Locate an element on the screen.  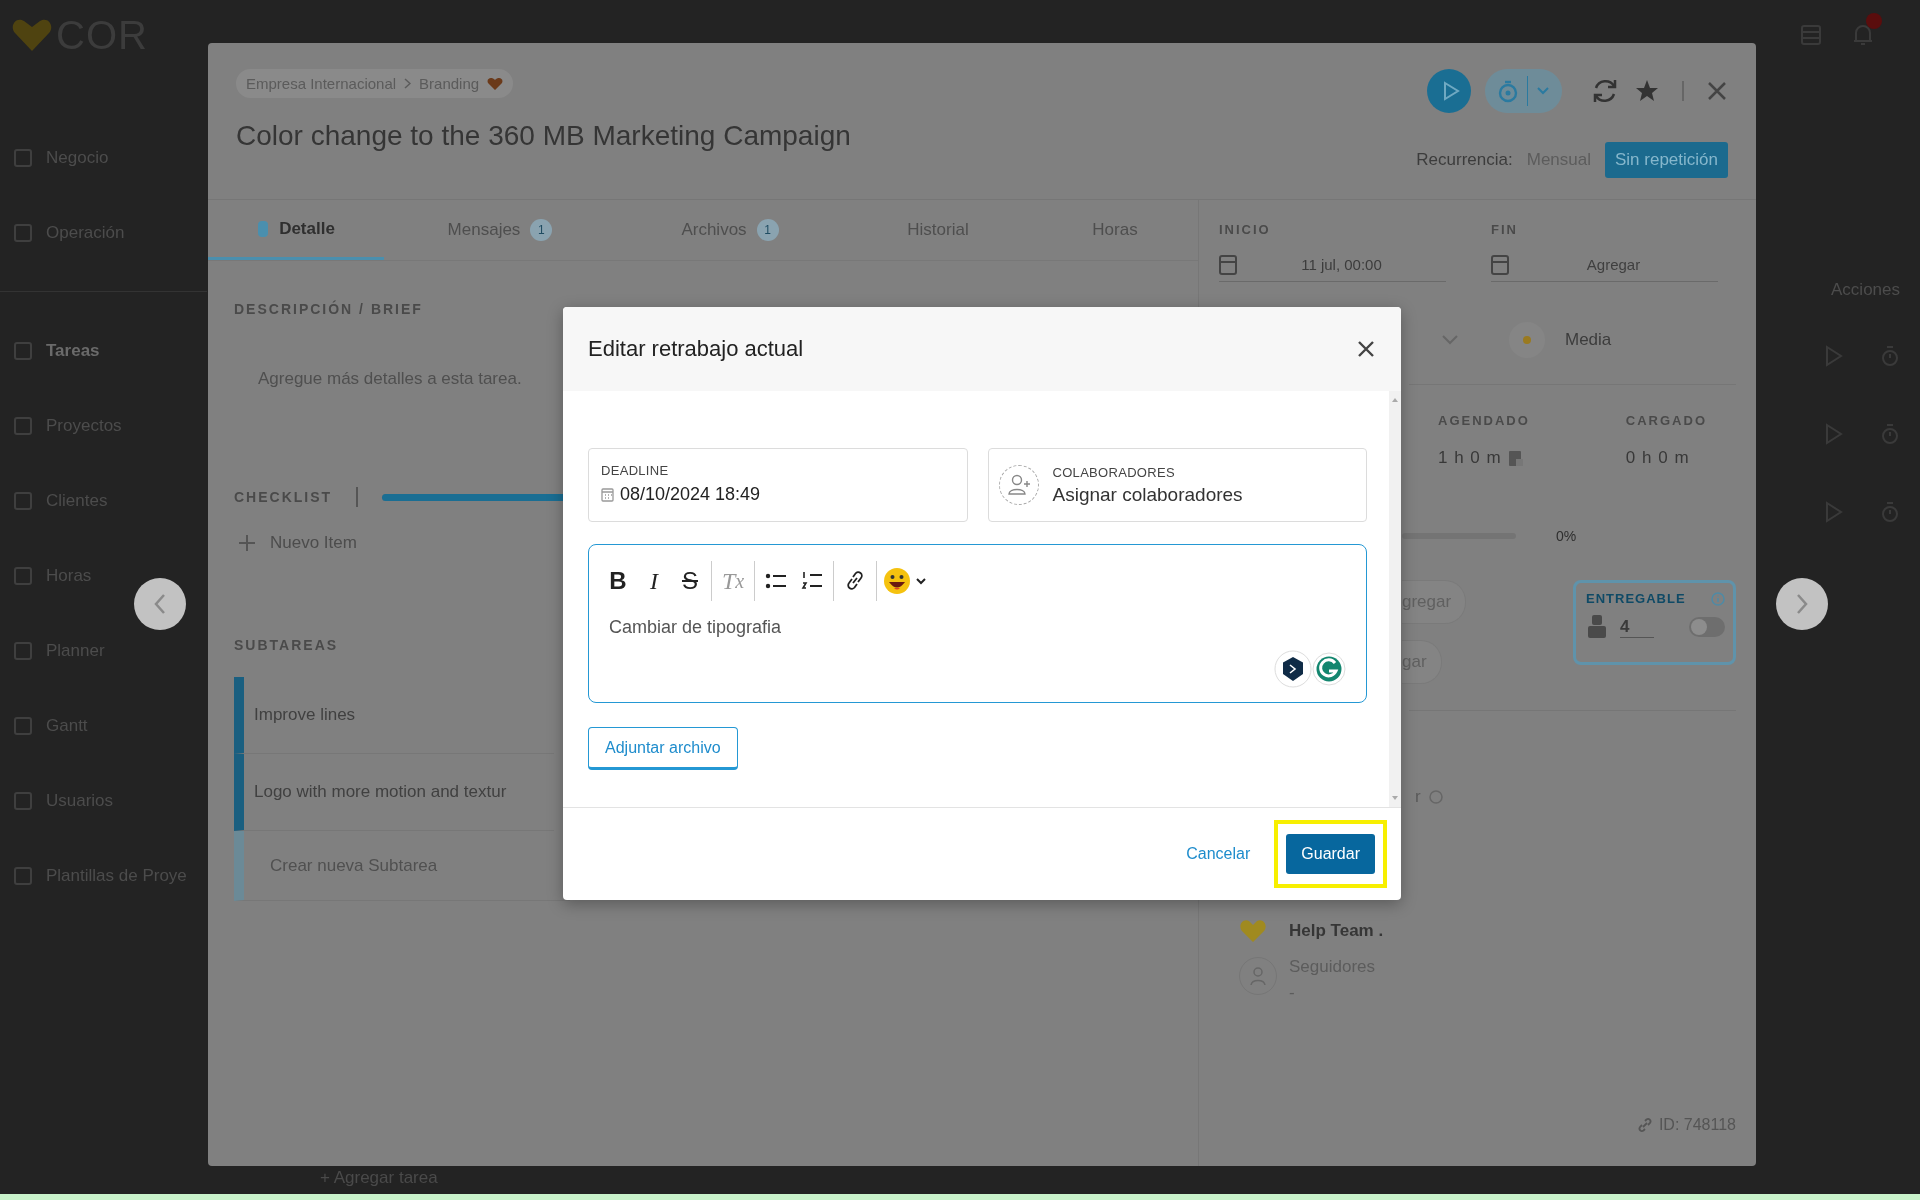
play-button is located at coordinates (1449, 91).